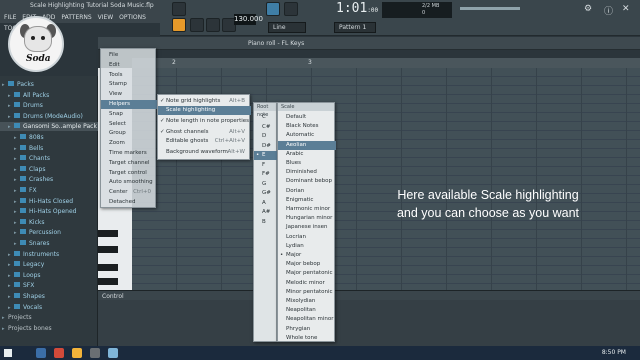  Describe the element at coordinates (49, 296) in the screenshot. I see `browser-item: ▸ Shapes` at that location.